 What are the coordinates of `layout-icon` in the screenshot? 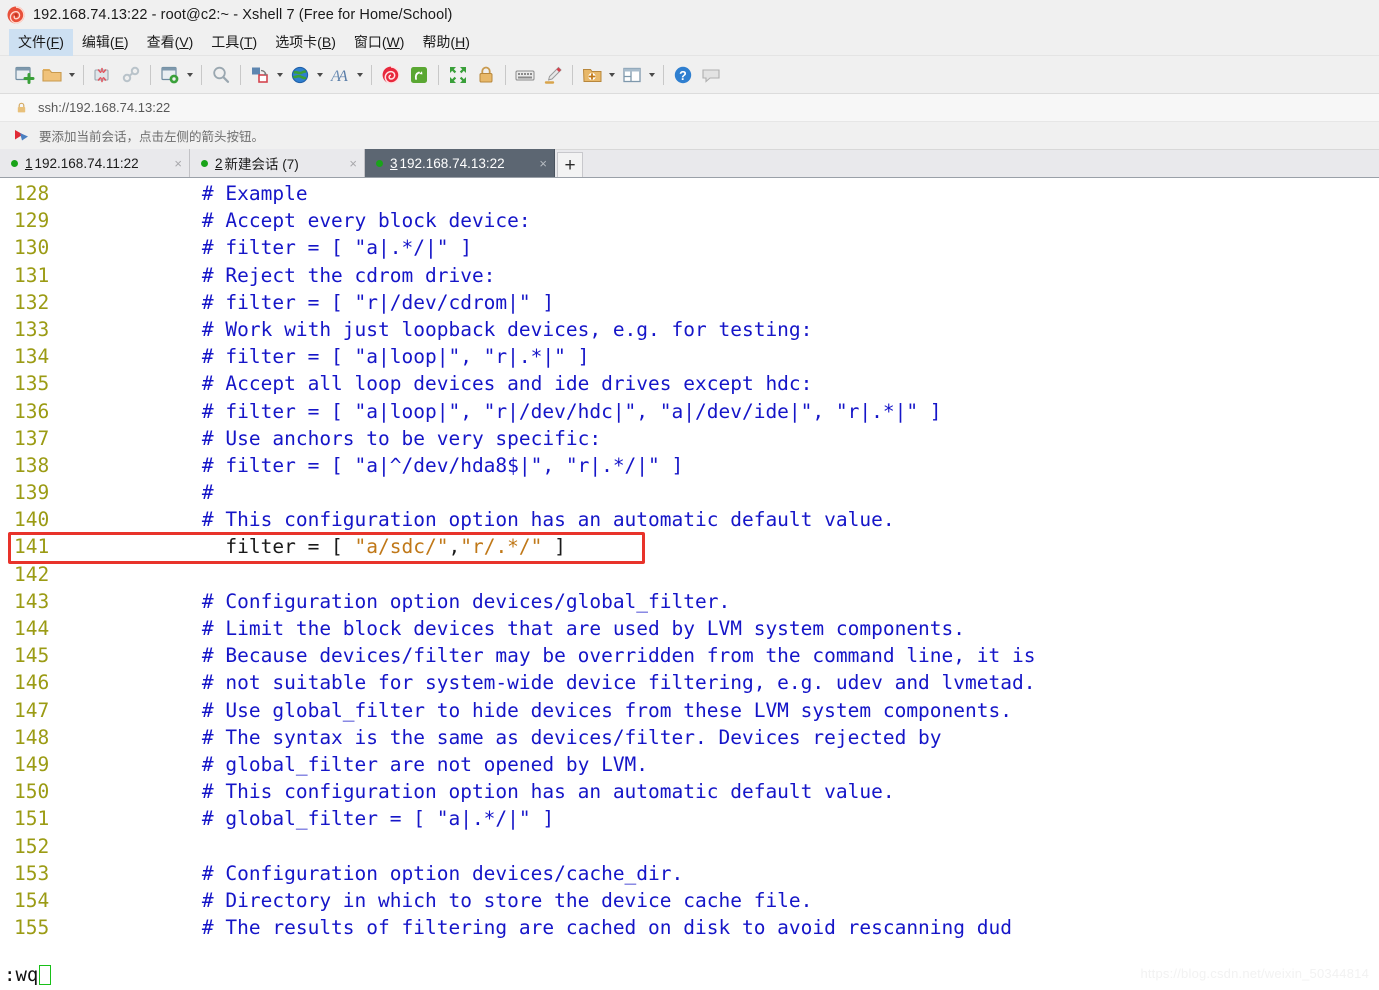 It's located at (632, 75).